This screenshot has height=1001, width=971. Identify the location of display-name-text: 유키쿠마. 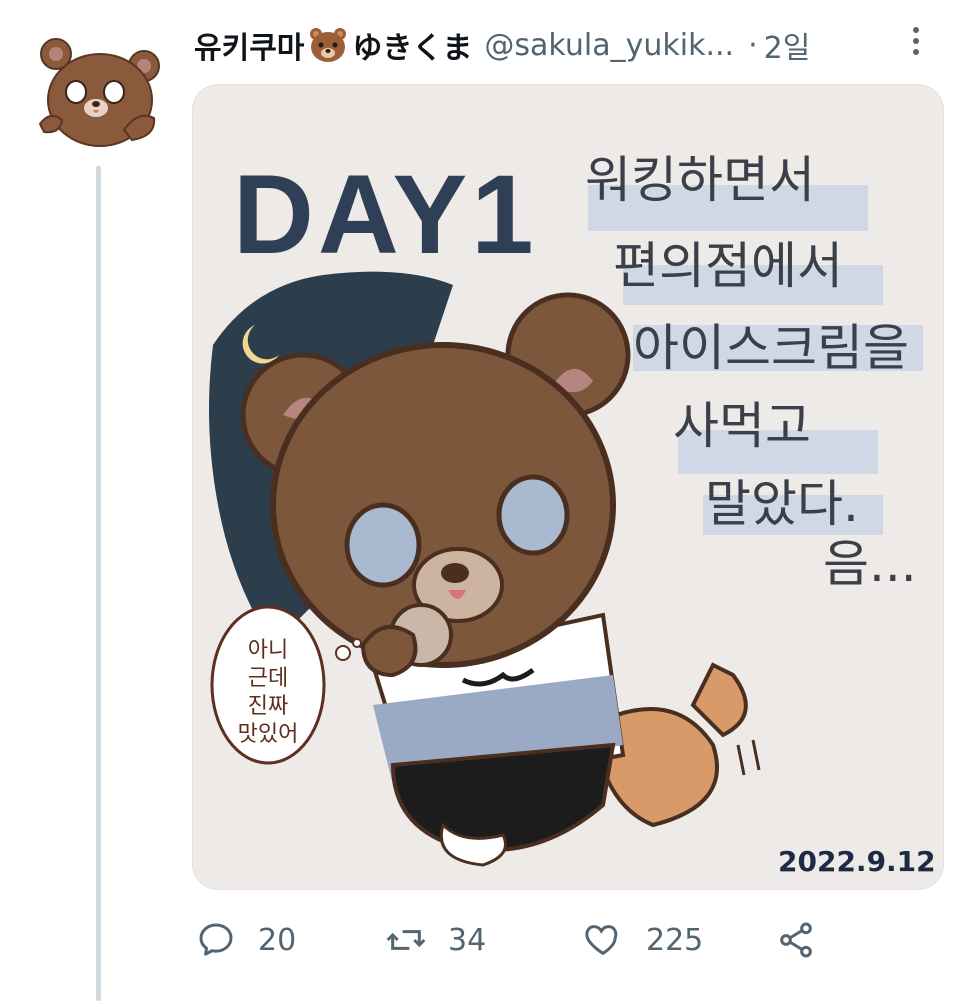
(249, 48).